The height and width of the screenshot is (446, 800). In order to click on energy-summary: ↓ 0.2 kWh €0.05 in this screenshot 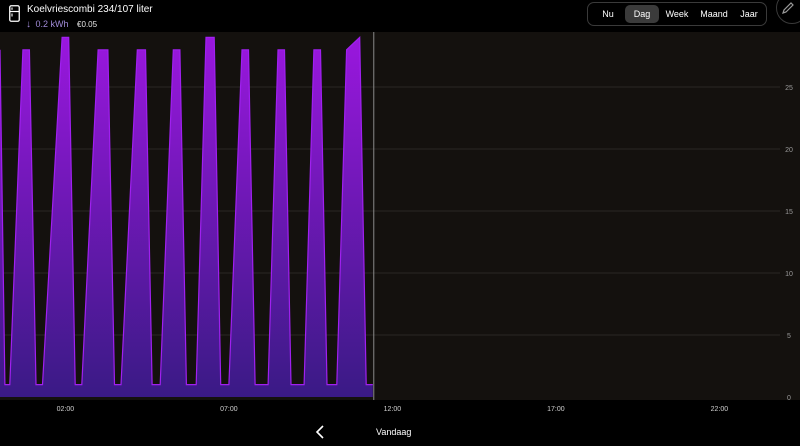, I will do `click(61, 24)`.